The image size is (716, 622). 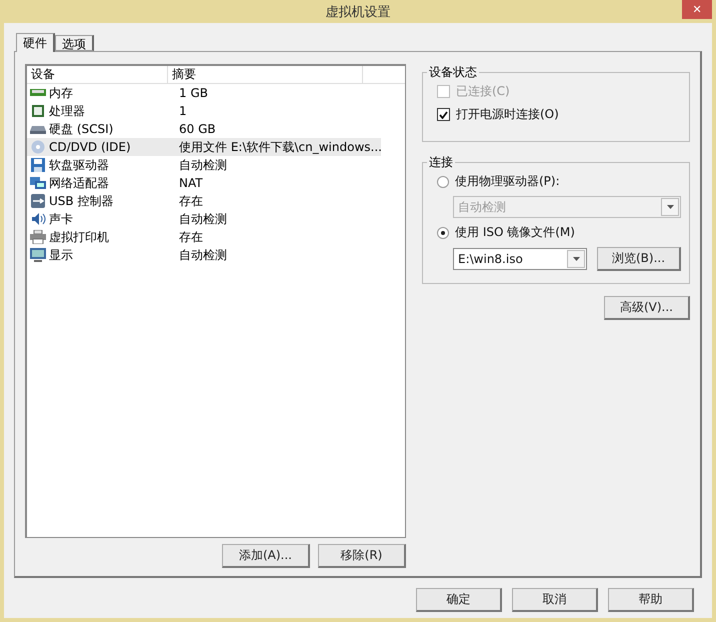 What do you see at coordinates (459, 600) in the screenshot?
I see `dialog-button: 确定` at bounding box center [459, 600].